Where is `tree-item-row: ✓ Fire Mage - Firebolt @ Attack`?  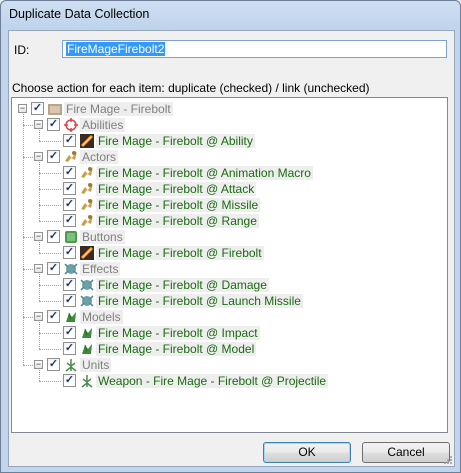
tree-item-row: ✓ Fire Mage - Firebolt @ Attack is located at coordinates (229, 189).